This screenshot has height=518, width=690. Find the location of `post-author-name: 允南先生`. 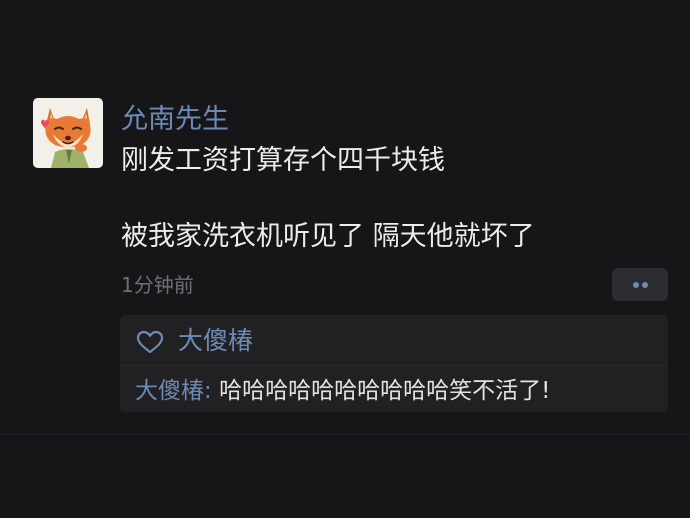

post-author-name: 允南先生 is located at coordinates (175, 120).